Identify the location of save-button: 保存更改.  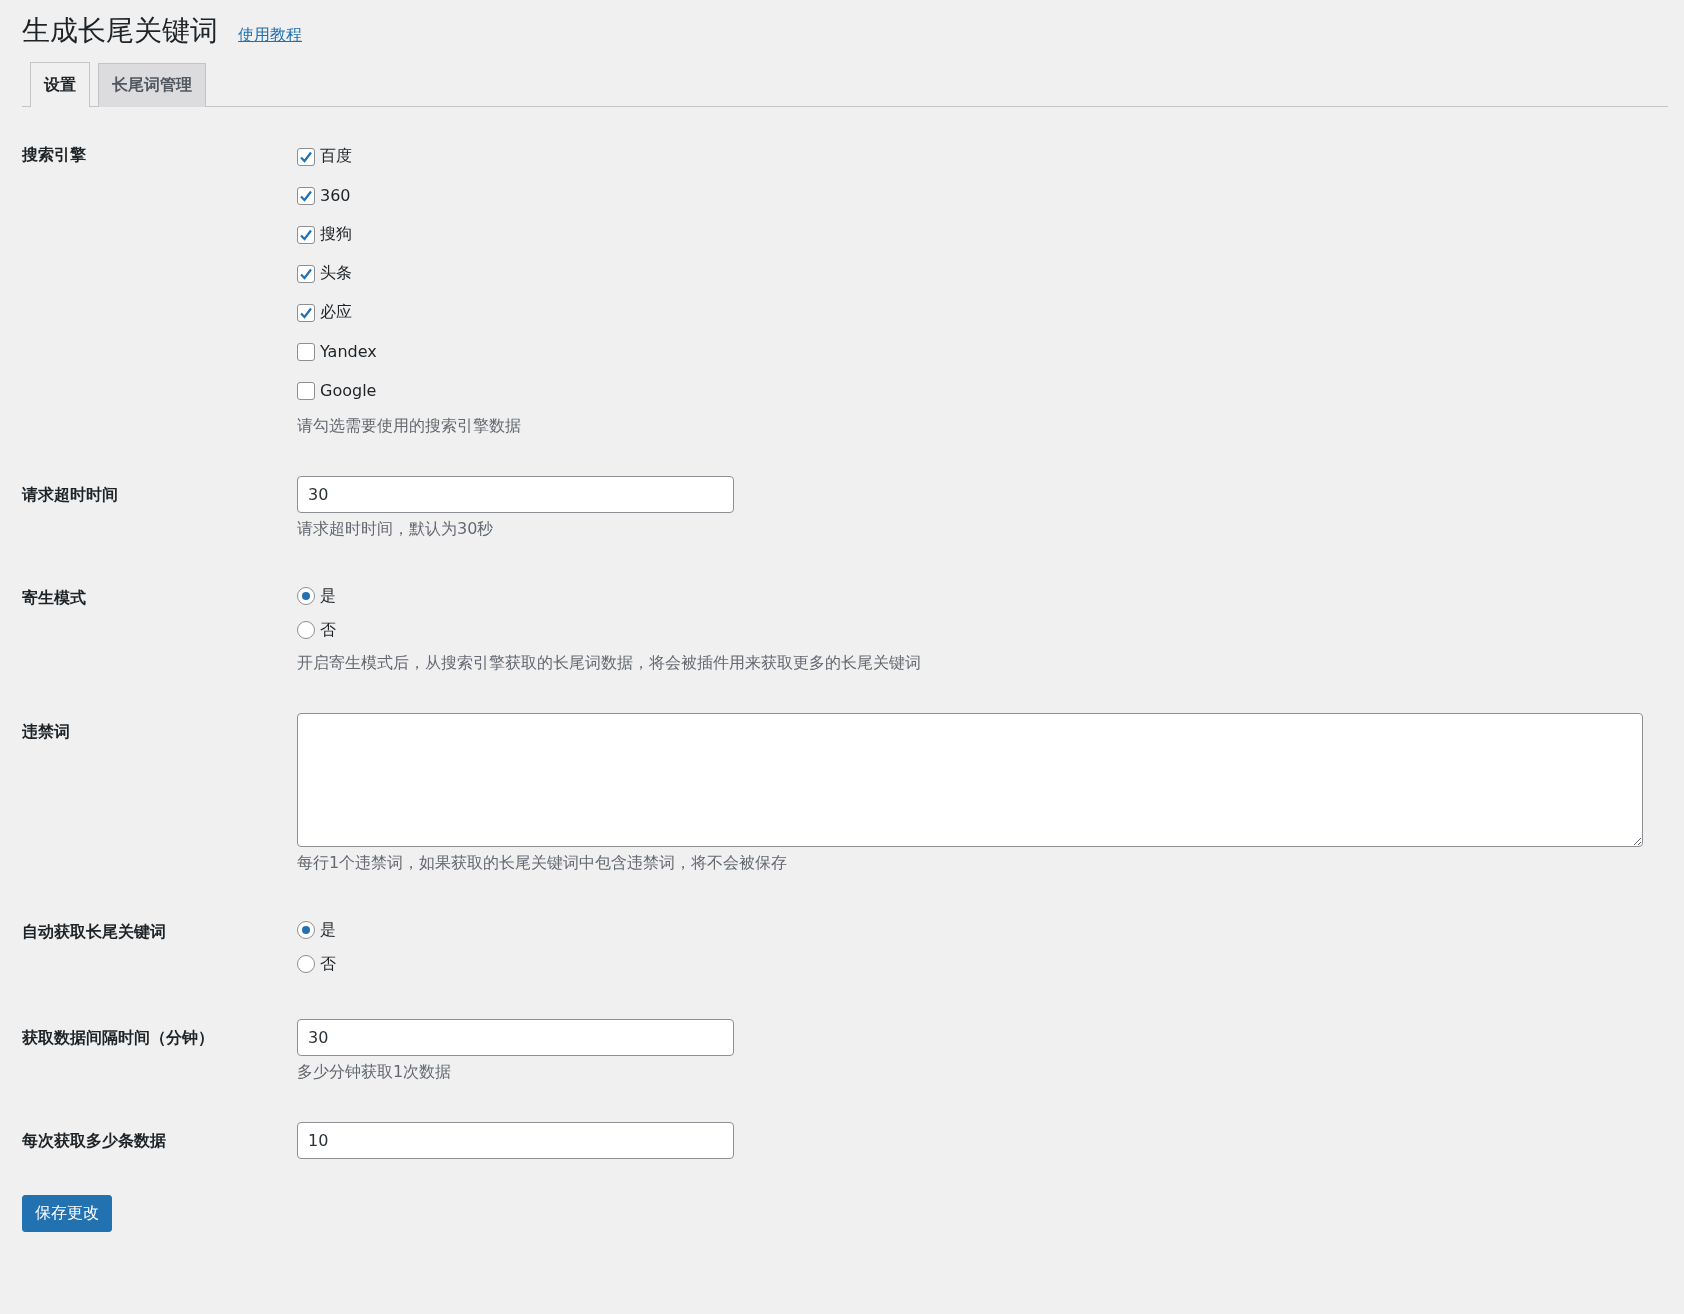
(67, 1213).